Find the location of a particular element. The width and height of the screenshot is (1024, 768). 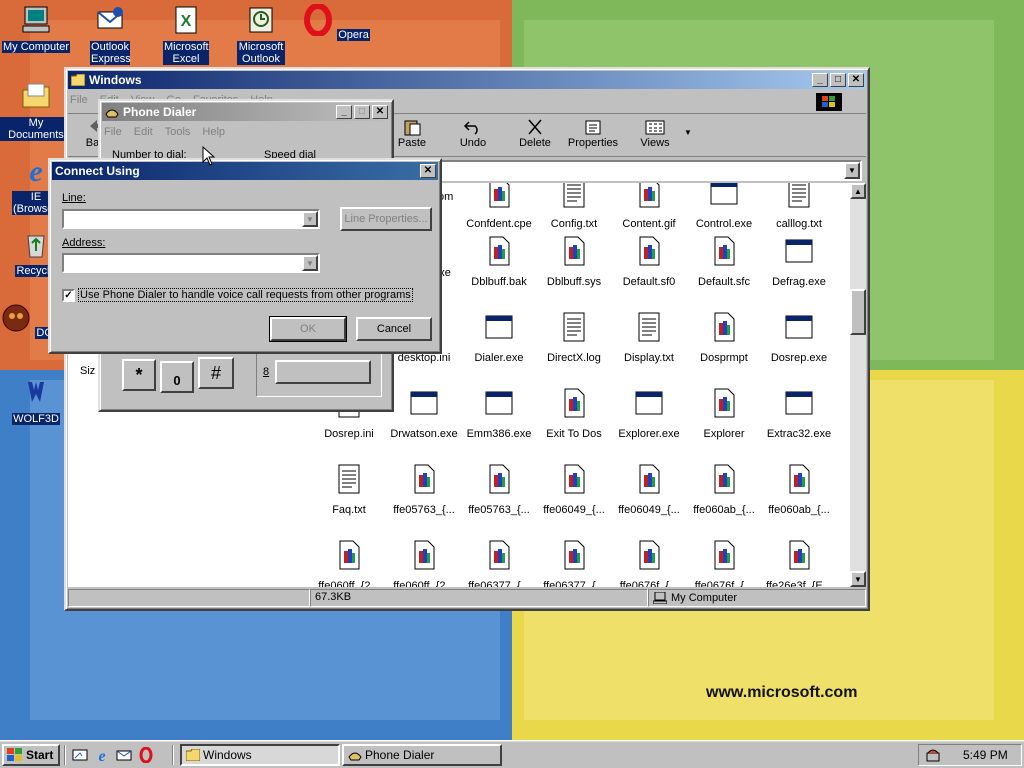

file-item: Dosrep.exe is located at coordinates (799, 337).